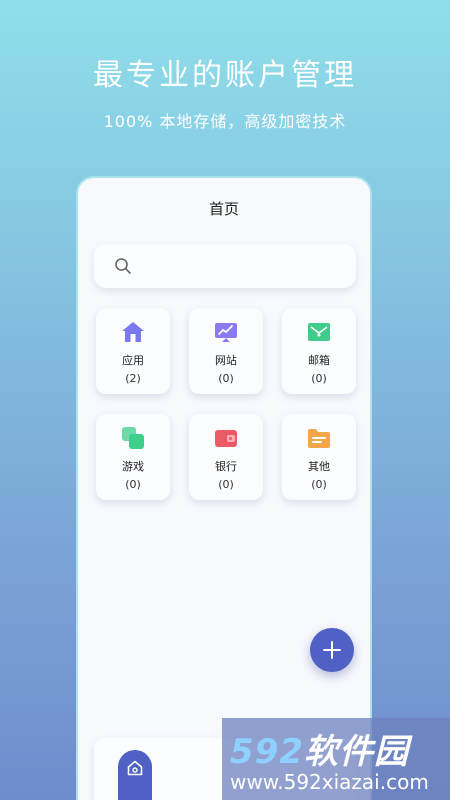 Image resolution: width=450 pixels, height=800 pixels. I want to click on add-account-button, so click(332, 650).